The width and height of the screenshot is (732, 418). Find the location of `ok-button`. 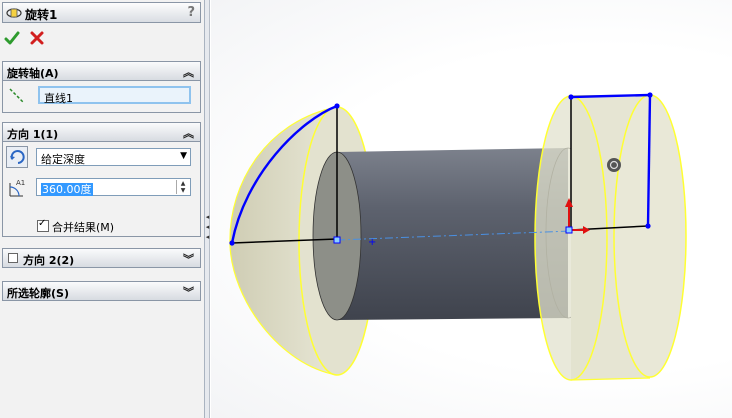

ok-button is located at coordinates (12, 38).